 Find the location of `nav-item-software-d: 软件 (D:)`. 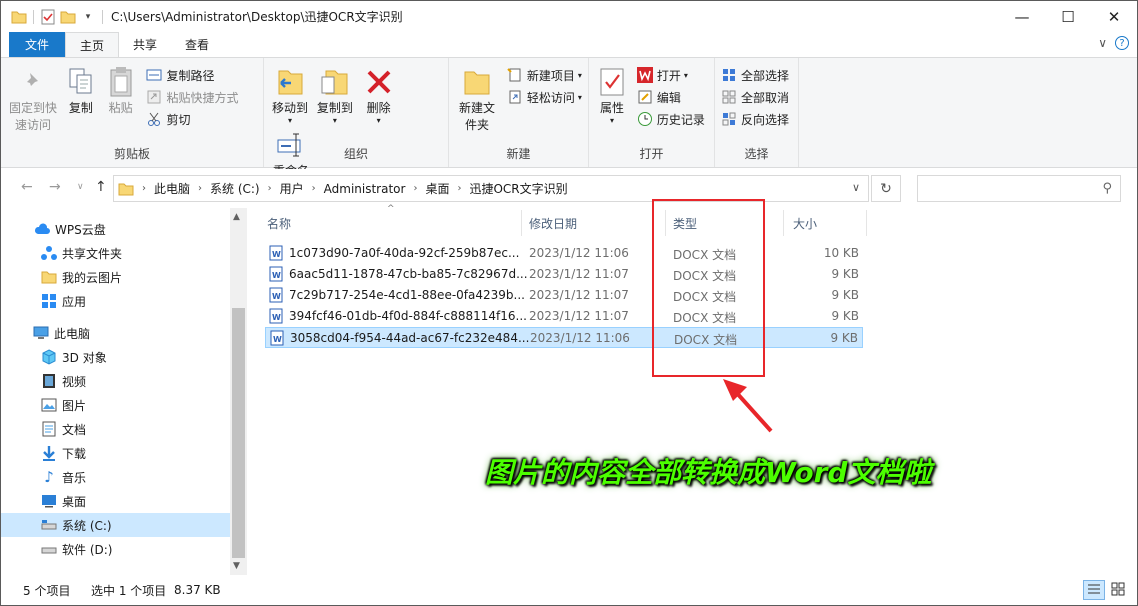

nav-item-software-d: 软件 (D:) is located at coordinates (116, 549).